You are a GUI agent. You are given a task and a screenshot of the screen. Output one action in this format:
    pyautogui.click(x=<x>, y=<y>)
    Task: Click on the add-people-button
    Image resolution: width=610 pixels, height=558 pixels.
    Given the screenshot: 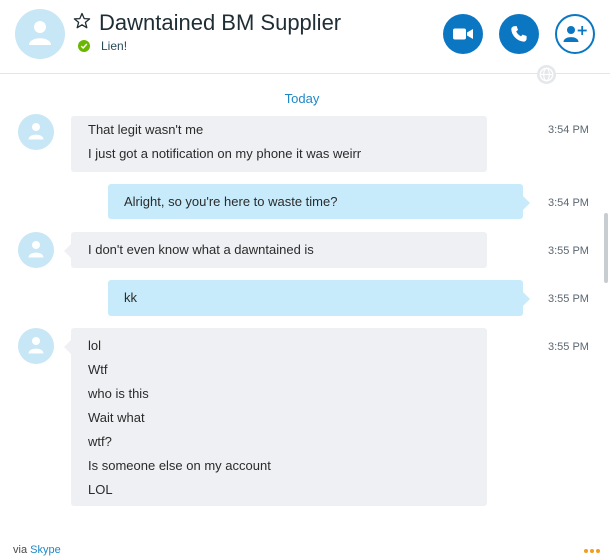 What is the action you would take?
    pyautogui.click(x=575, y=34)
    